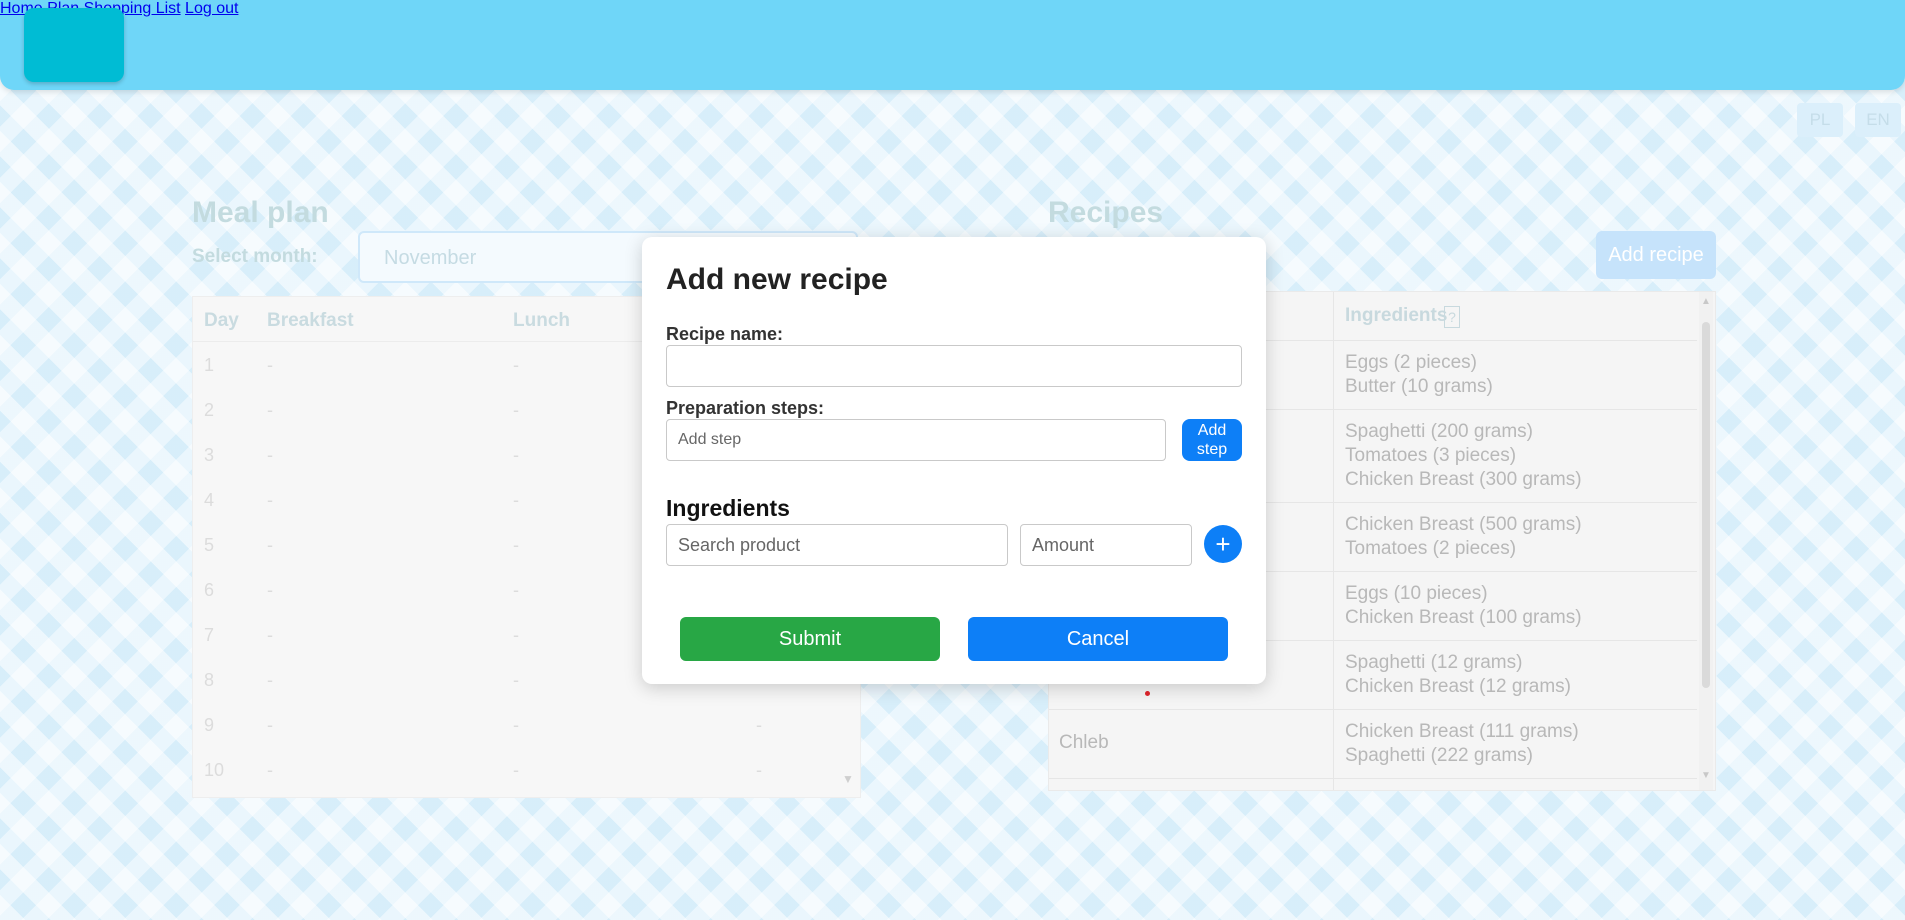  I want to click on ingredient-item: Chicken Breast (300 grams), so click(1463, 479).